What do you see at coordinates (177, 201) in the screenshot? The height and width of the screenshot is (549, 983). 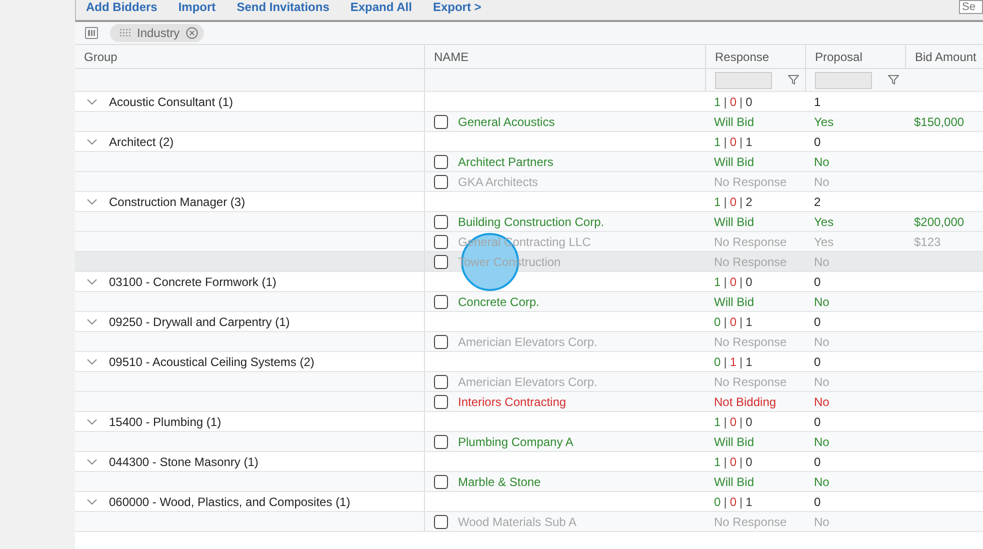 I see `group-label: Construction Manager (3)` at bounding box center [177, 201].